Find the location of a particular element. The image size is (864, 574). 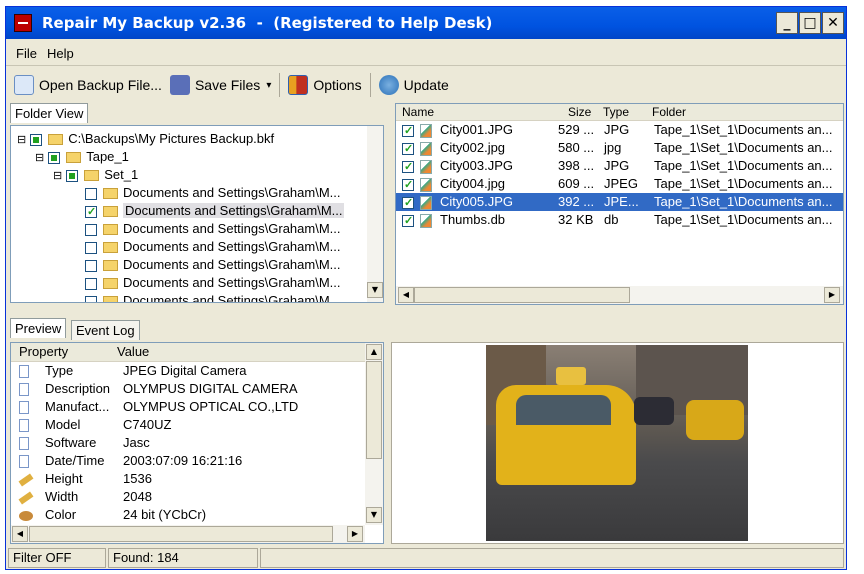

property-name: Software is located at coordinates (71, 442).